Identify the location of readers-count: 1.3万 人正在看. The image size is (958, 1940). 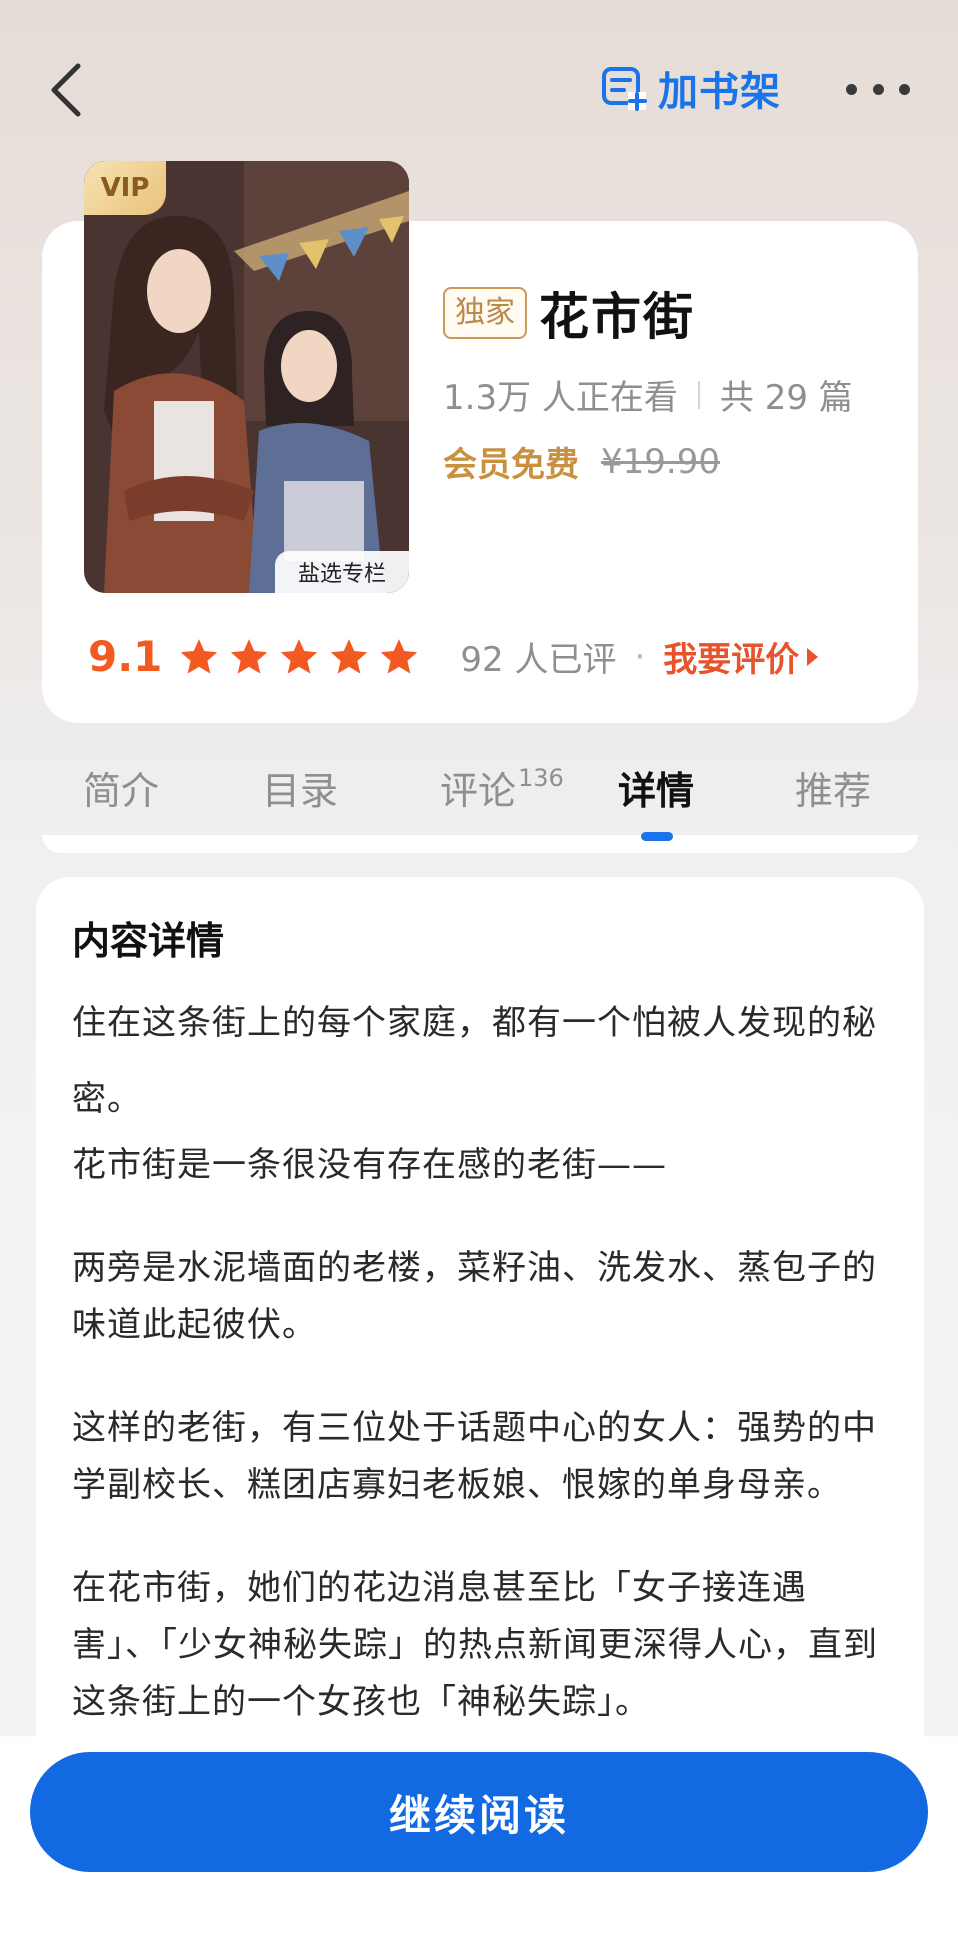
(560, 398).